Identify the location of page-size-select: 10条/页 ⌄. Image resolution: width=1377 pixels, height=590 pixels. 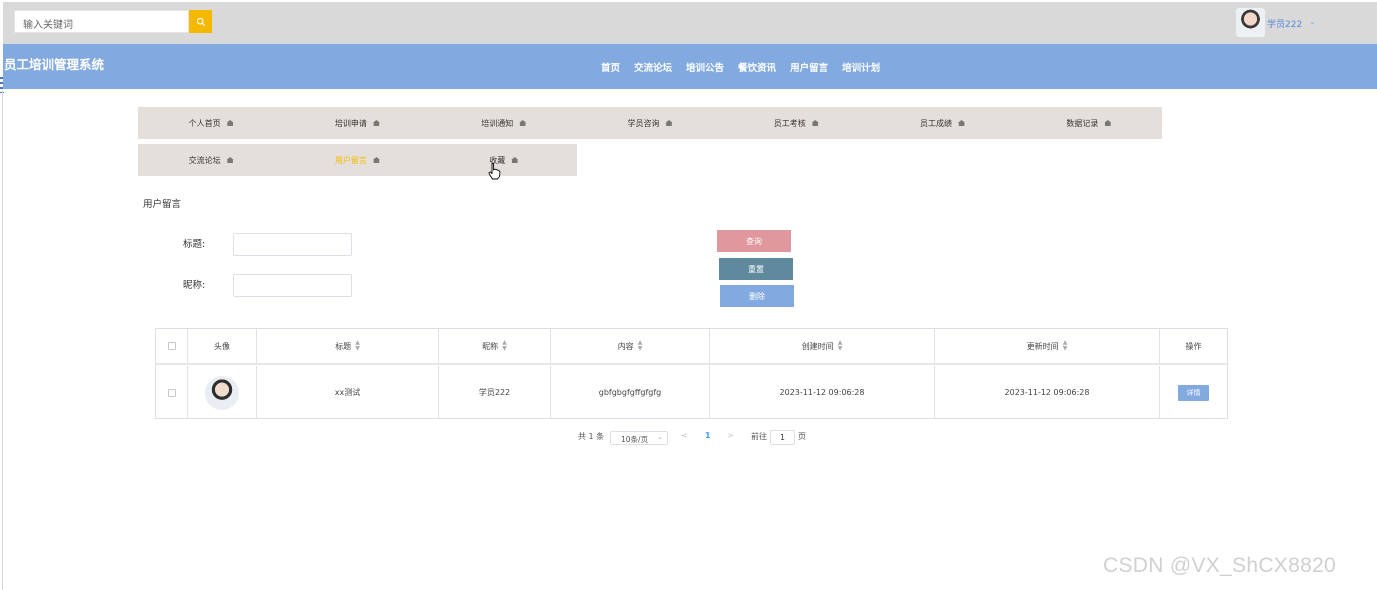
(639, 438).